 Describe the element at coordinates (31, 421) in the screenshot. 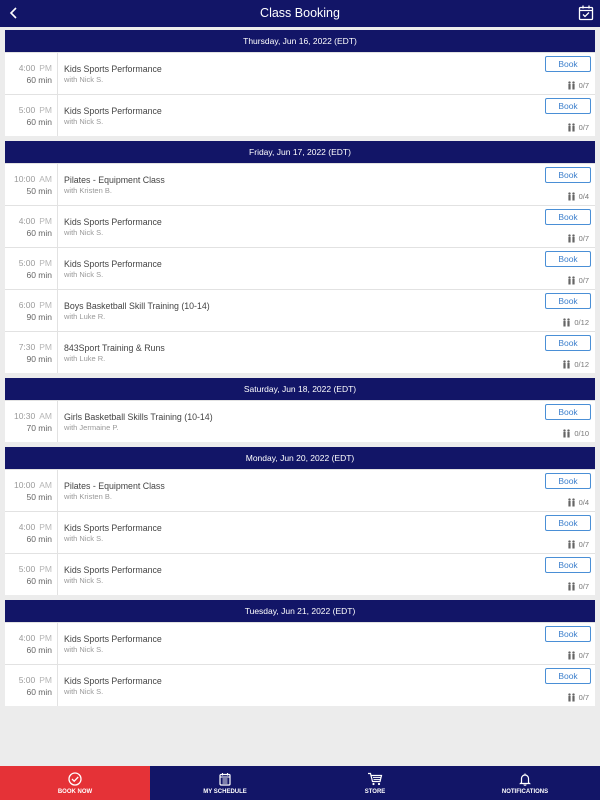

I see `class-time: 10:30 AM 70 min` at that location.